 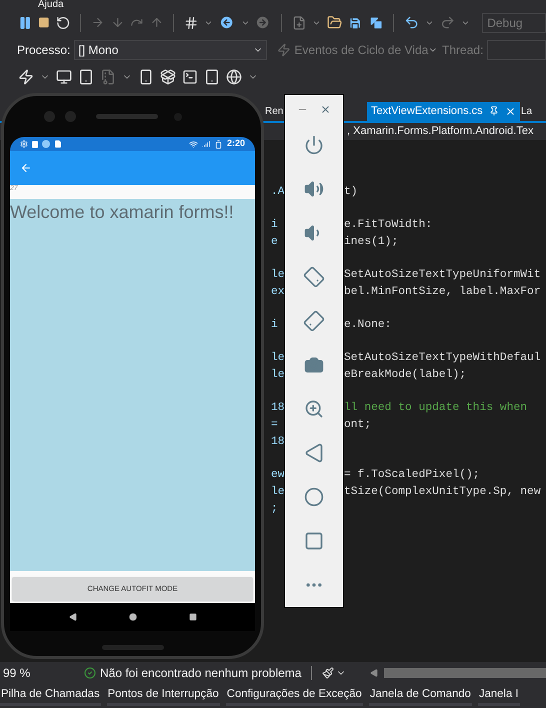 I want to click on code-fragment: e.None:, so click(x=368, y=325).